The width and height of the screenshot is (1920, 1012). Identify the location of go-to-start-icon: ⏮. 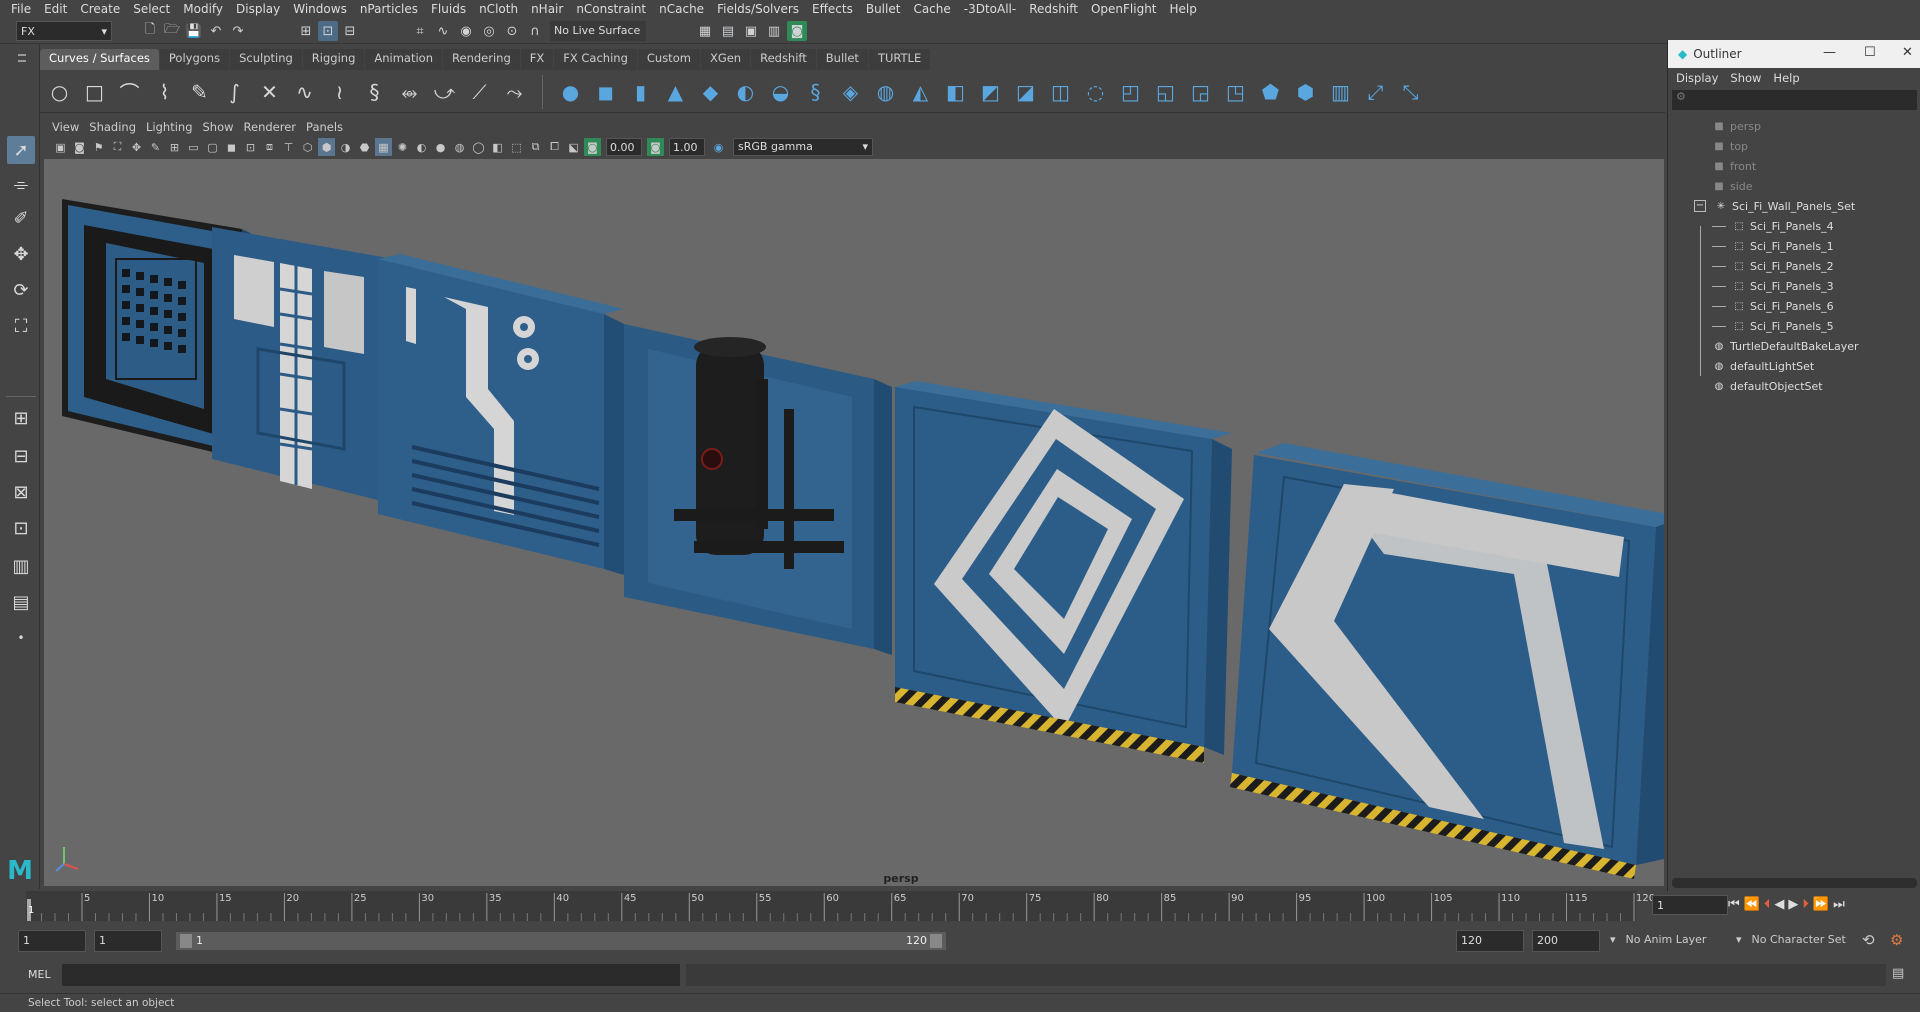
(1734, 904).